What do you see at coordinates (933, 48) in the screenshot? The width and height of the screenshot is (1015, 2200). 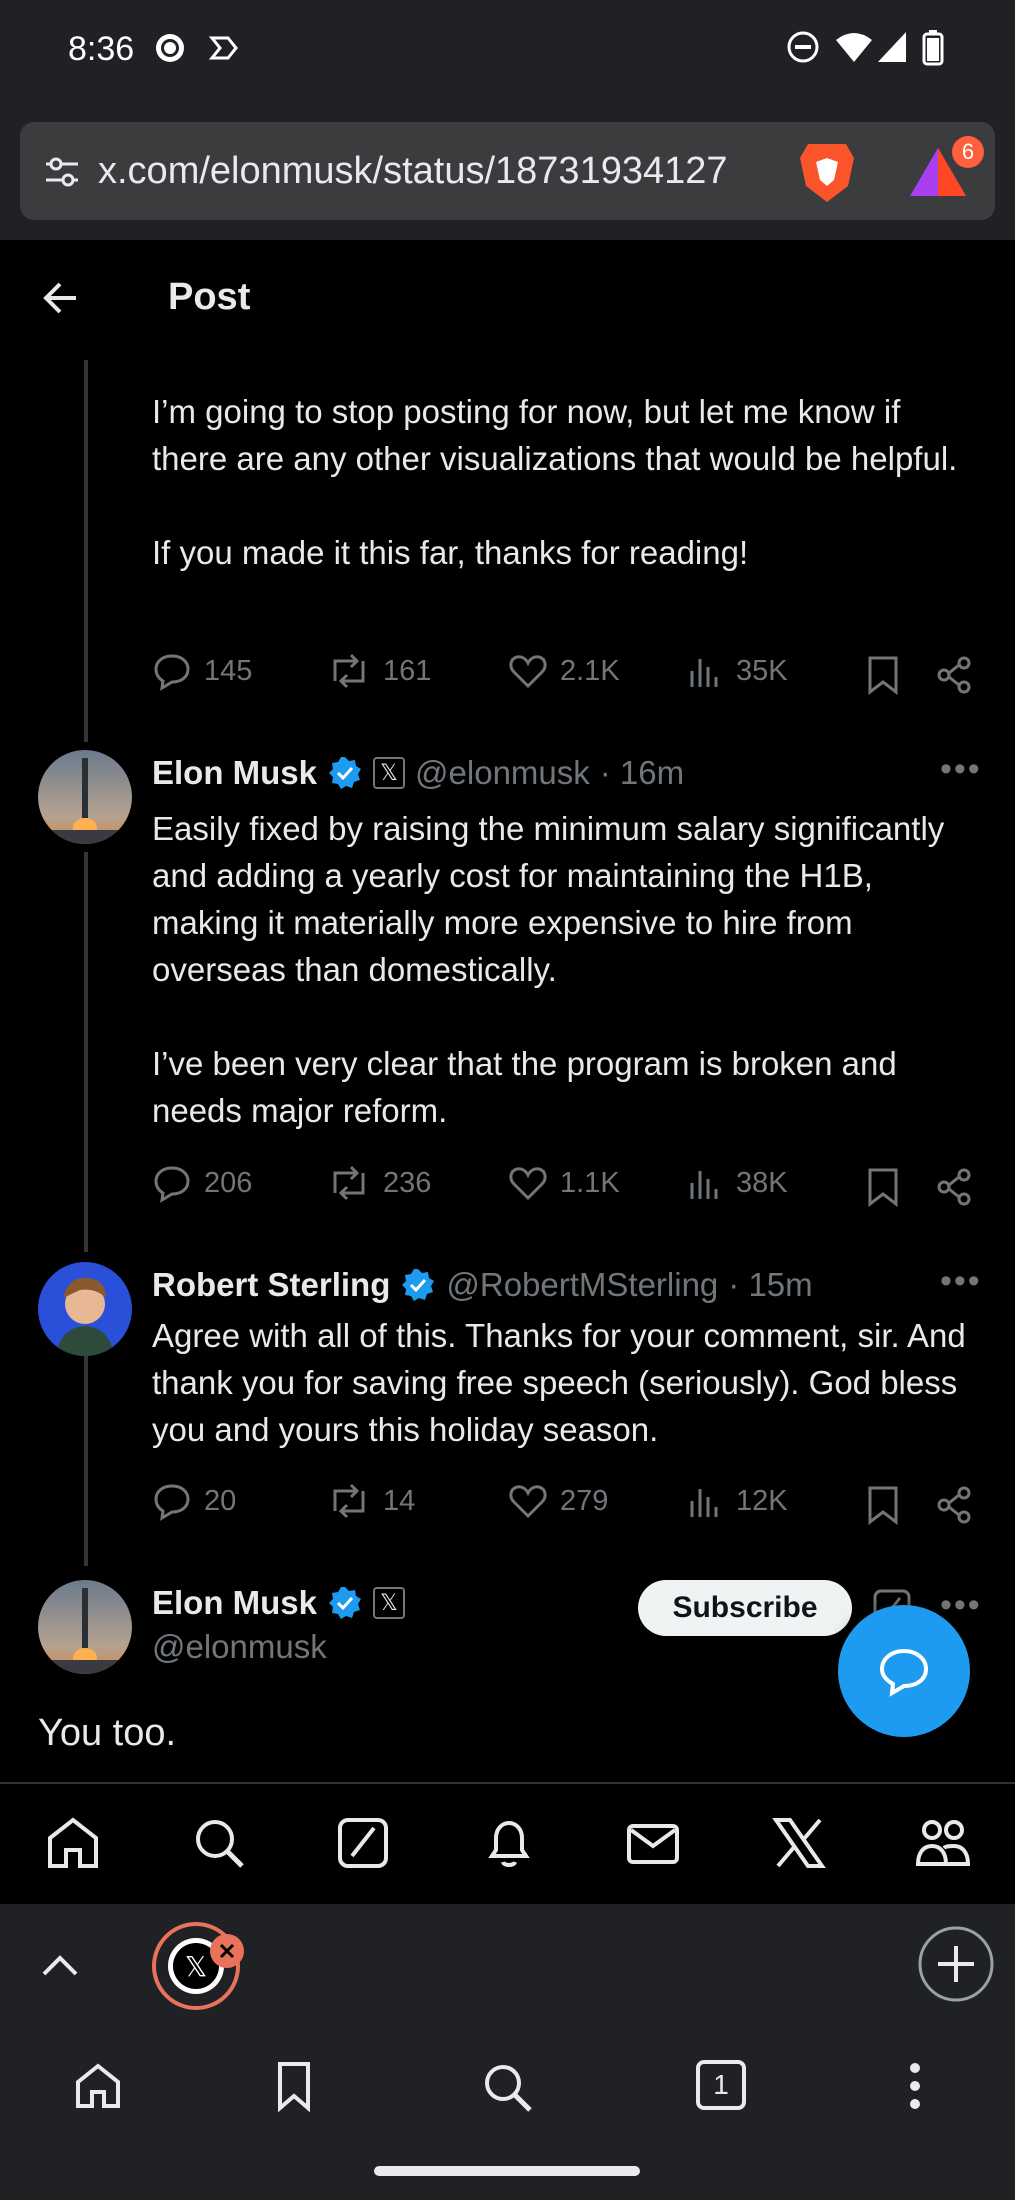 I see `battery-icon` at bounding box center [933, 48].